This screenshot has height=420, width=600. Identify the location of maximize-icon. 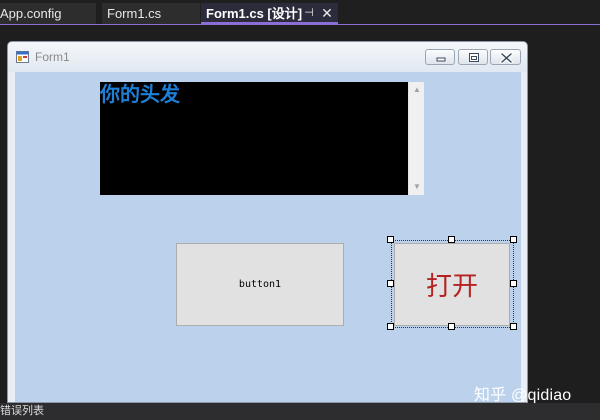
(474, 57).